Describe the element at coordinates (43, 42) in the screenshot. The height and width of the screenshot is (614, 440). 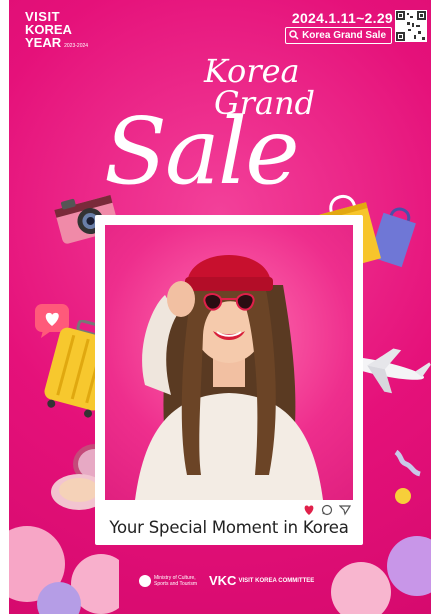
I see `logo-line3: YEAR` at that location.